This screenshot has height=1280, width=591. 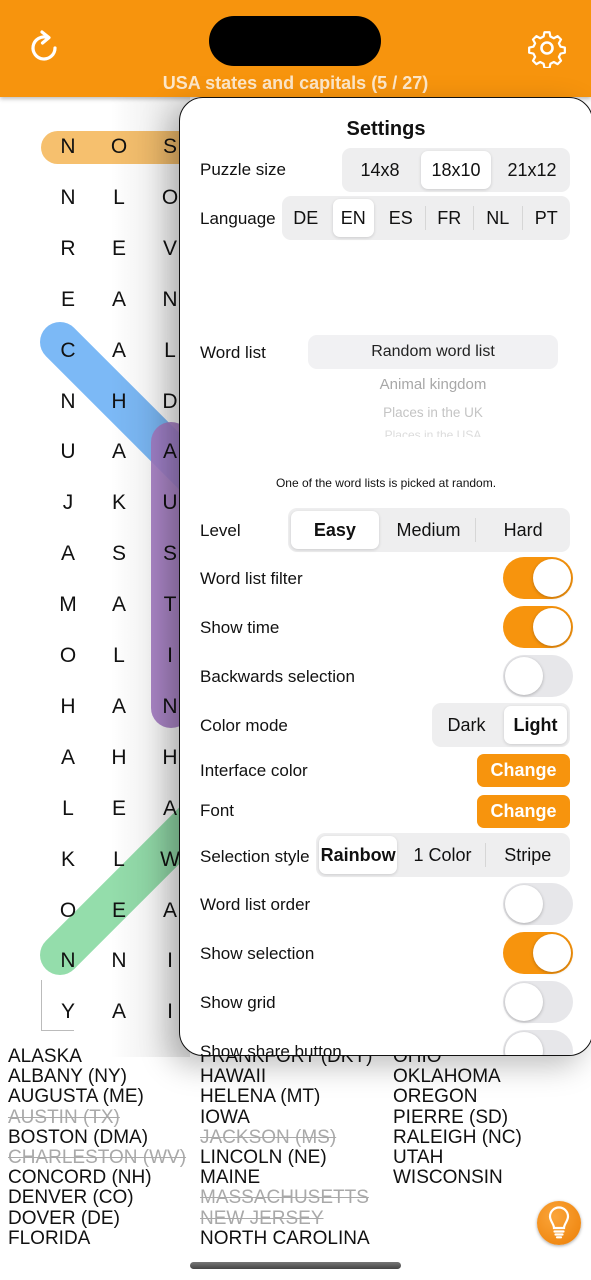 I want to click on puzzle-size-segmented: 14x8 18x10 21x12, so click(x=456, y=170).